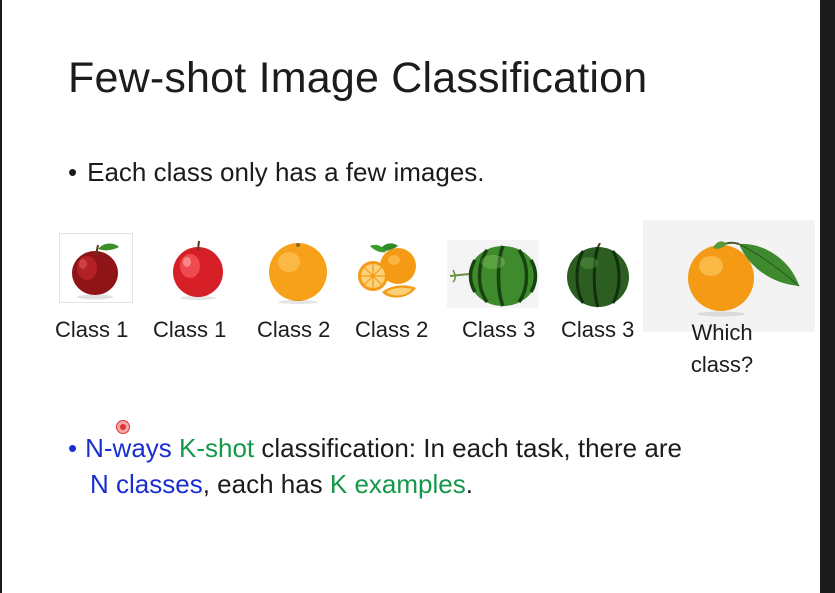  Describe the element at coordinates (469, 484) in the screenshot. I see `bullet2-text-c: .` at that location.